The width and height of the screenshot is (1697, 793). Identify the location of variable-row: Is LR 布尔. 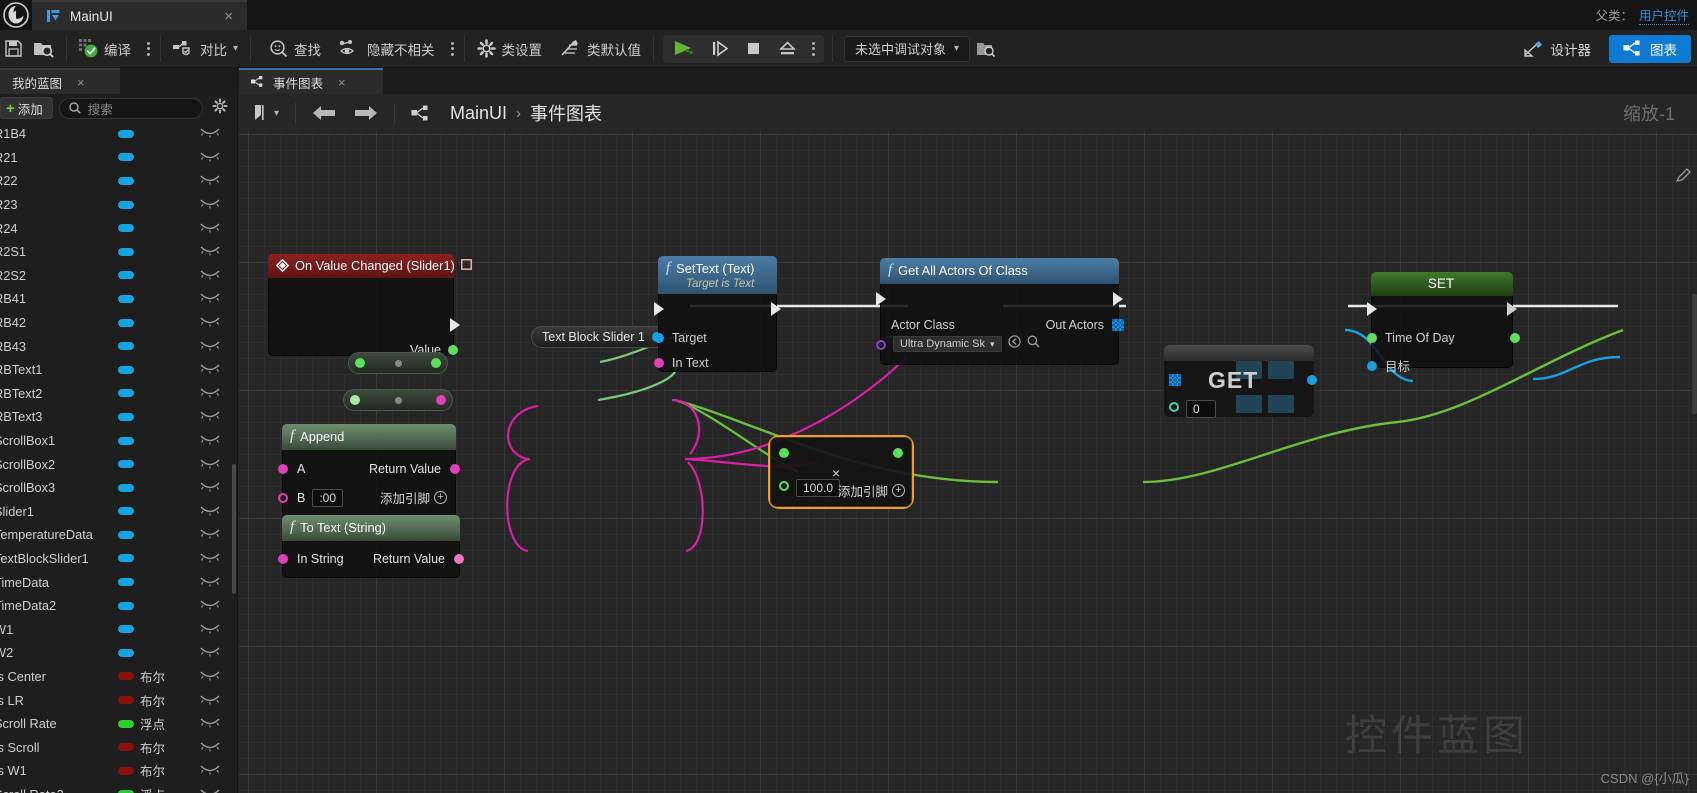
(118, 700).